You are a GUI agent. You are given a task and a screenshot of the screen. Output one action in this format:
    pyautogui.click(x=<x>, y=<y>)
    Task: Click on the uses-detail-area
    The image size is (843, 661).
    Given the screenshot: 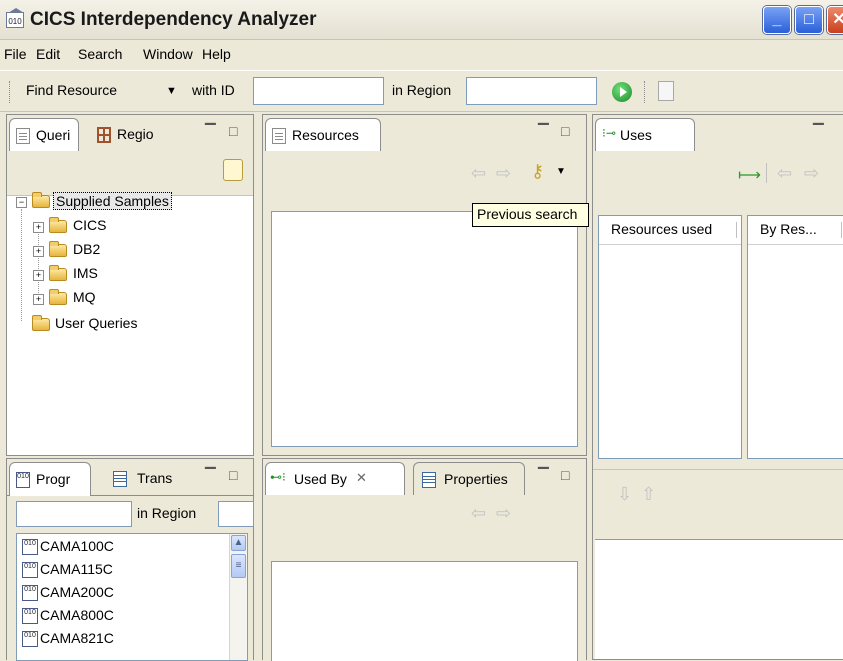 What is the action you would take?
    pyautogui.click(x=719, y=599)
    